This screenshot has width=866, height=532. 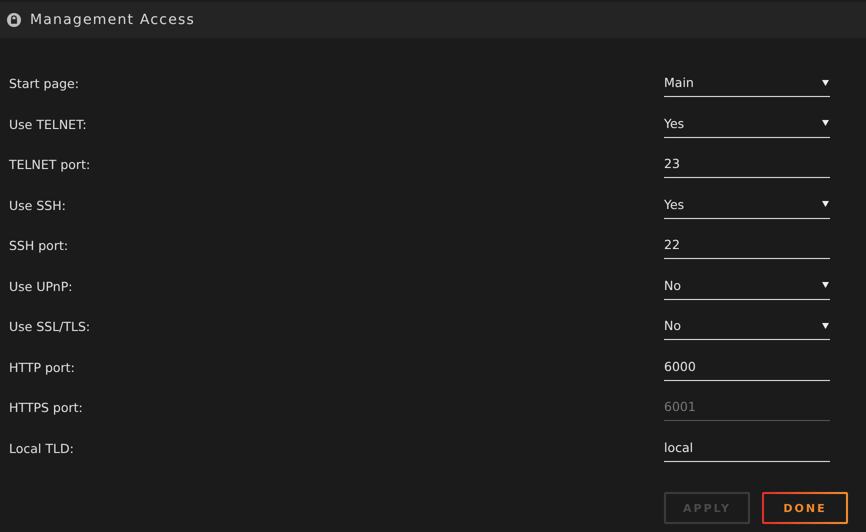 I want to click on panel-title: Management Access, so click(x=113, y=20).